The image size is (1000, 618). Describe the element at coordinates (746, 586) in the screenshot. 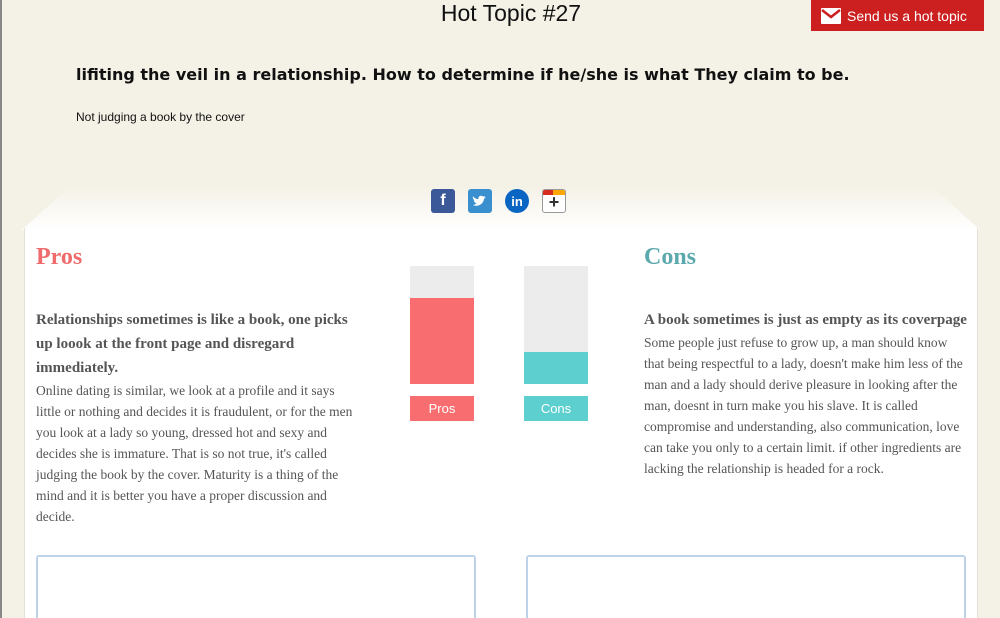

I see `cons-comment-box` at that location.